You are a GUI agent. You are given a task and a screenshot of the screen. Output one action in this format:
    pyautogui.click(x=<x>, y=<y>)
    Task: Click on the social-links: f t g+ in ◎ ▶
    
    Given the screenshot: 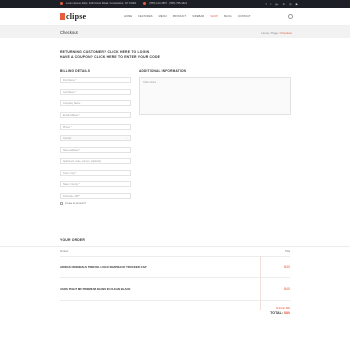 What is the action you would take?
    pyautogui.click(x=282, y=4)
    